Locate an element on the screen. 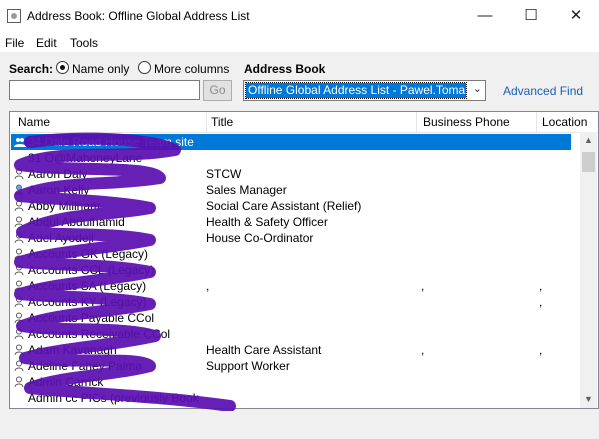 The height and width of the screenshot is (439, 599). menu-tools: Tools is located at coordinates (84, 43).